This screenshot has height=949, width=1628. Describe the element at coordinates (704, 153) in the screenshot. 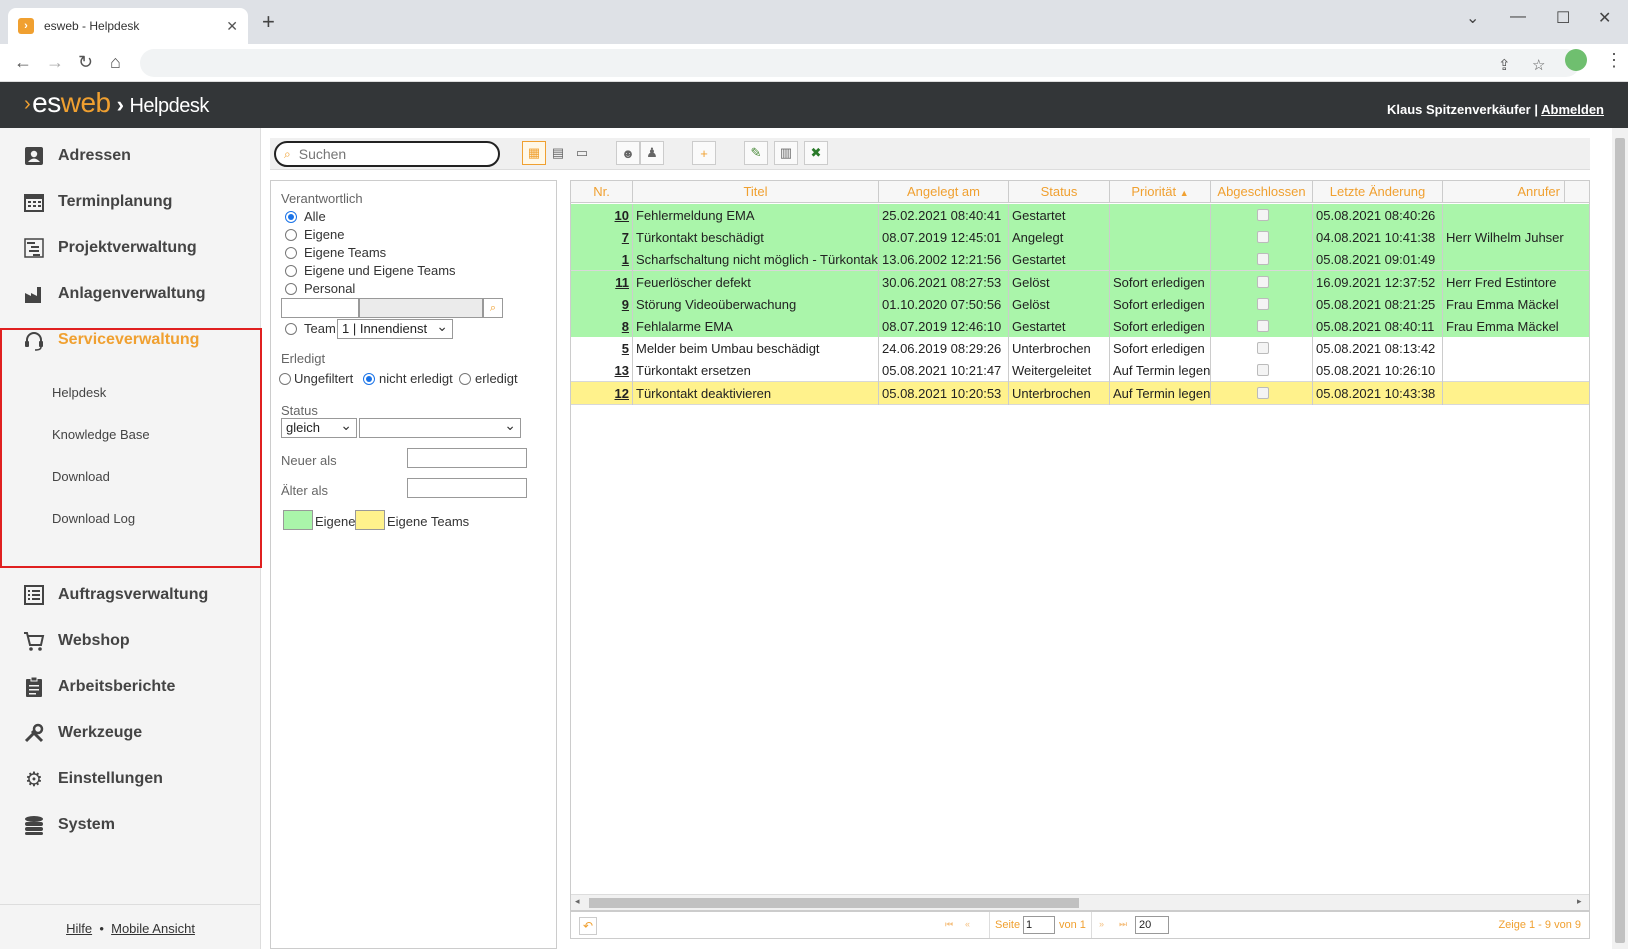

I see `add-button: +` at that location.